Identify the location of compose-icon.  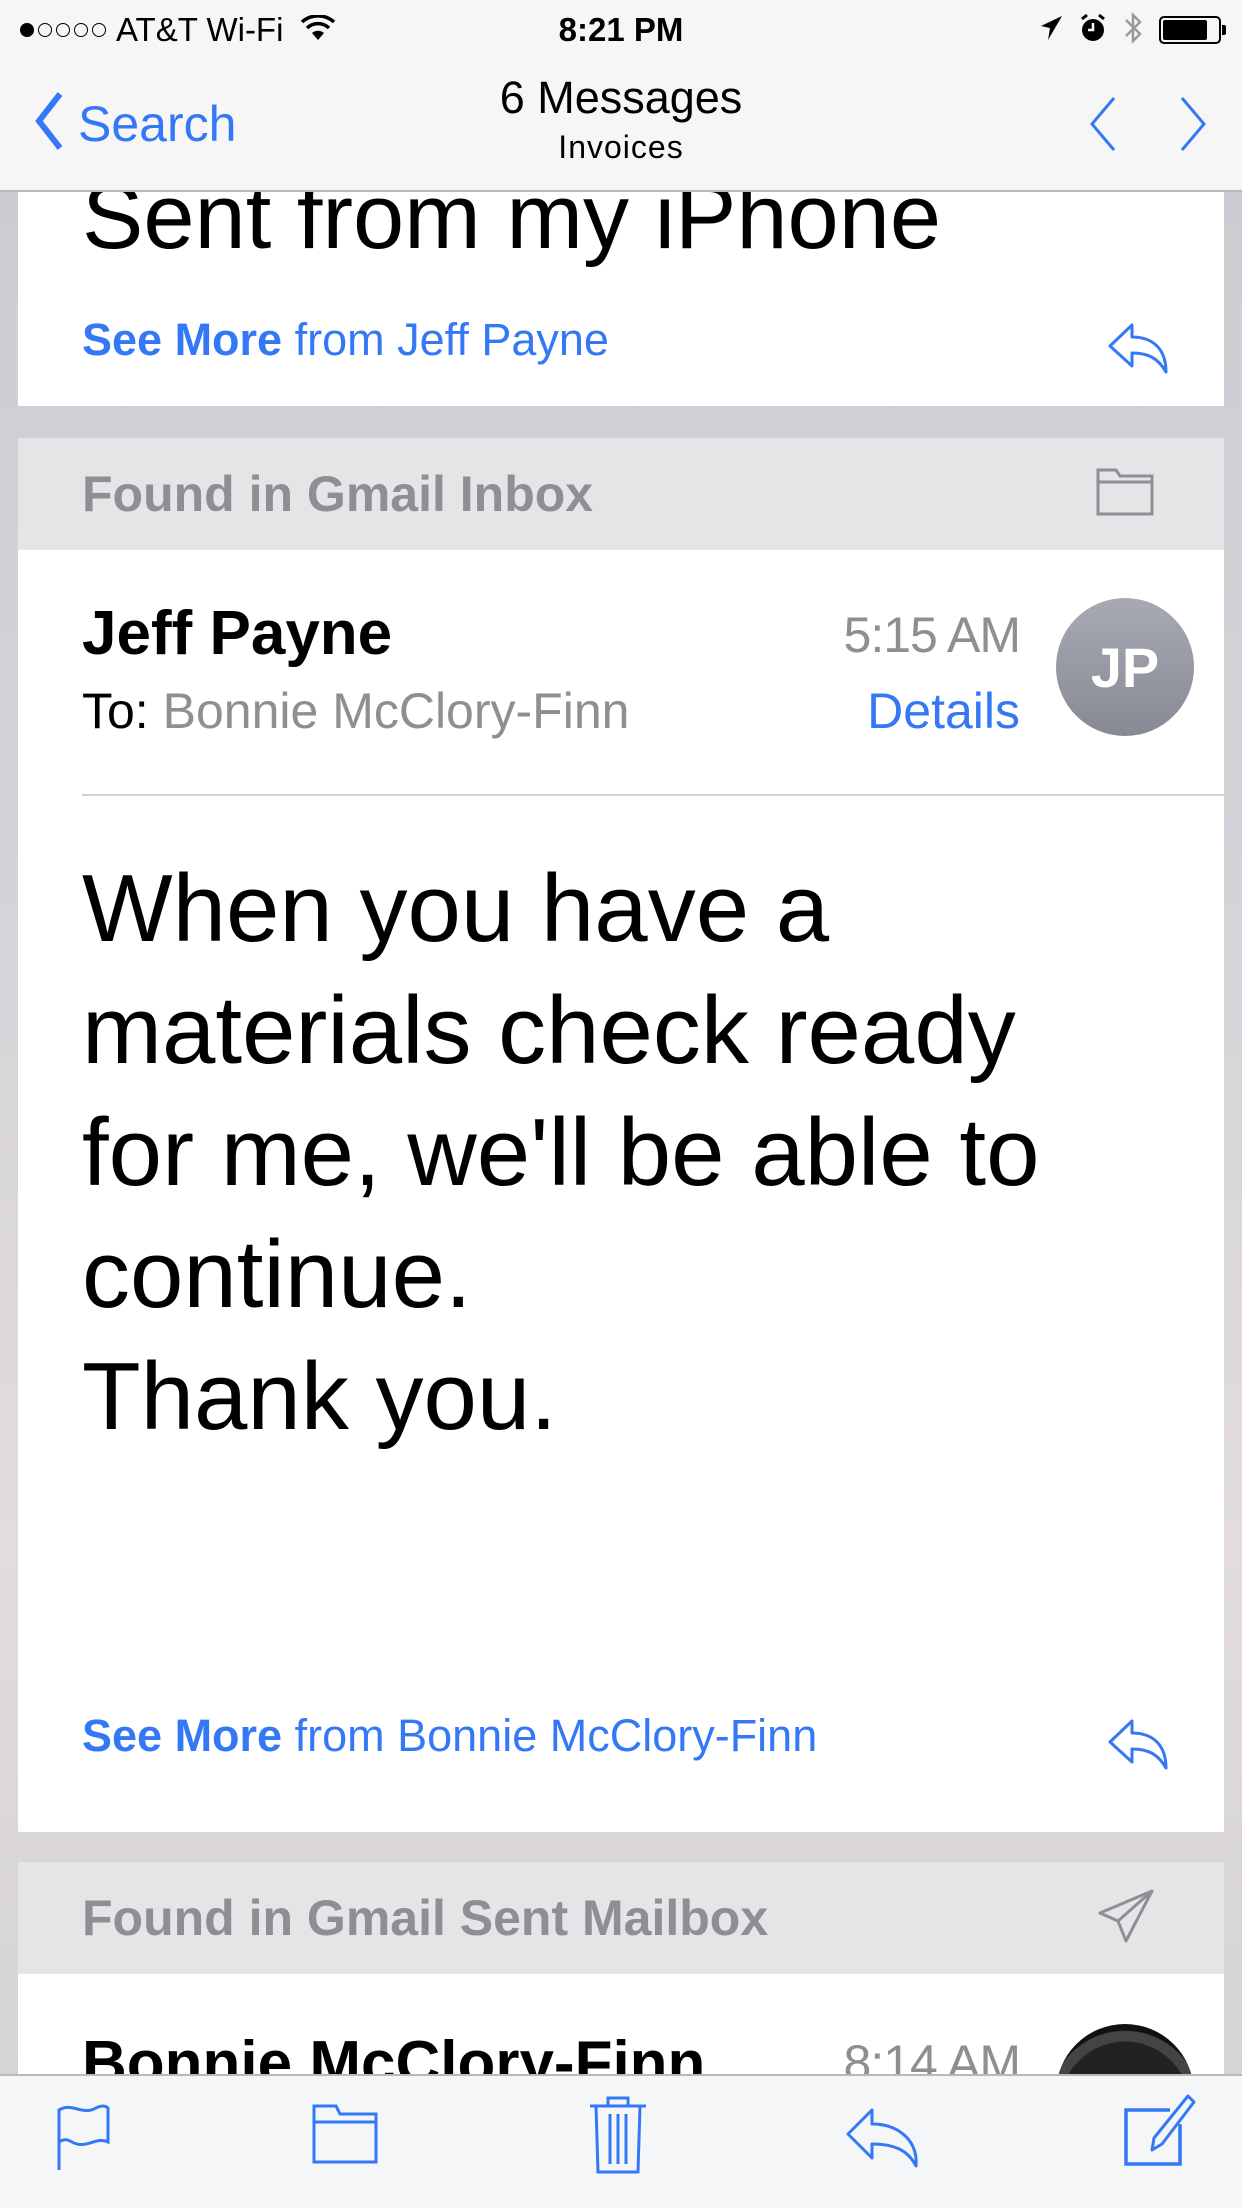
(1160, 2130).